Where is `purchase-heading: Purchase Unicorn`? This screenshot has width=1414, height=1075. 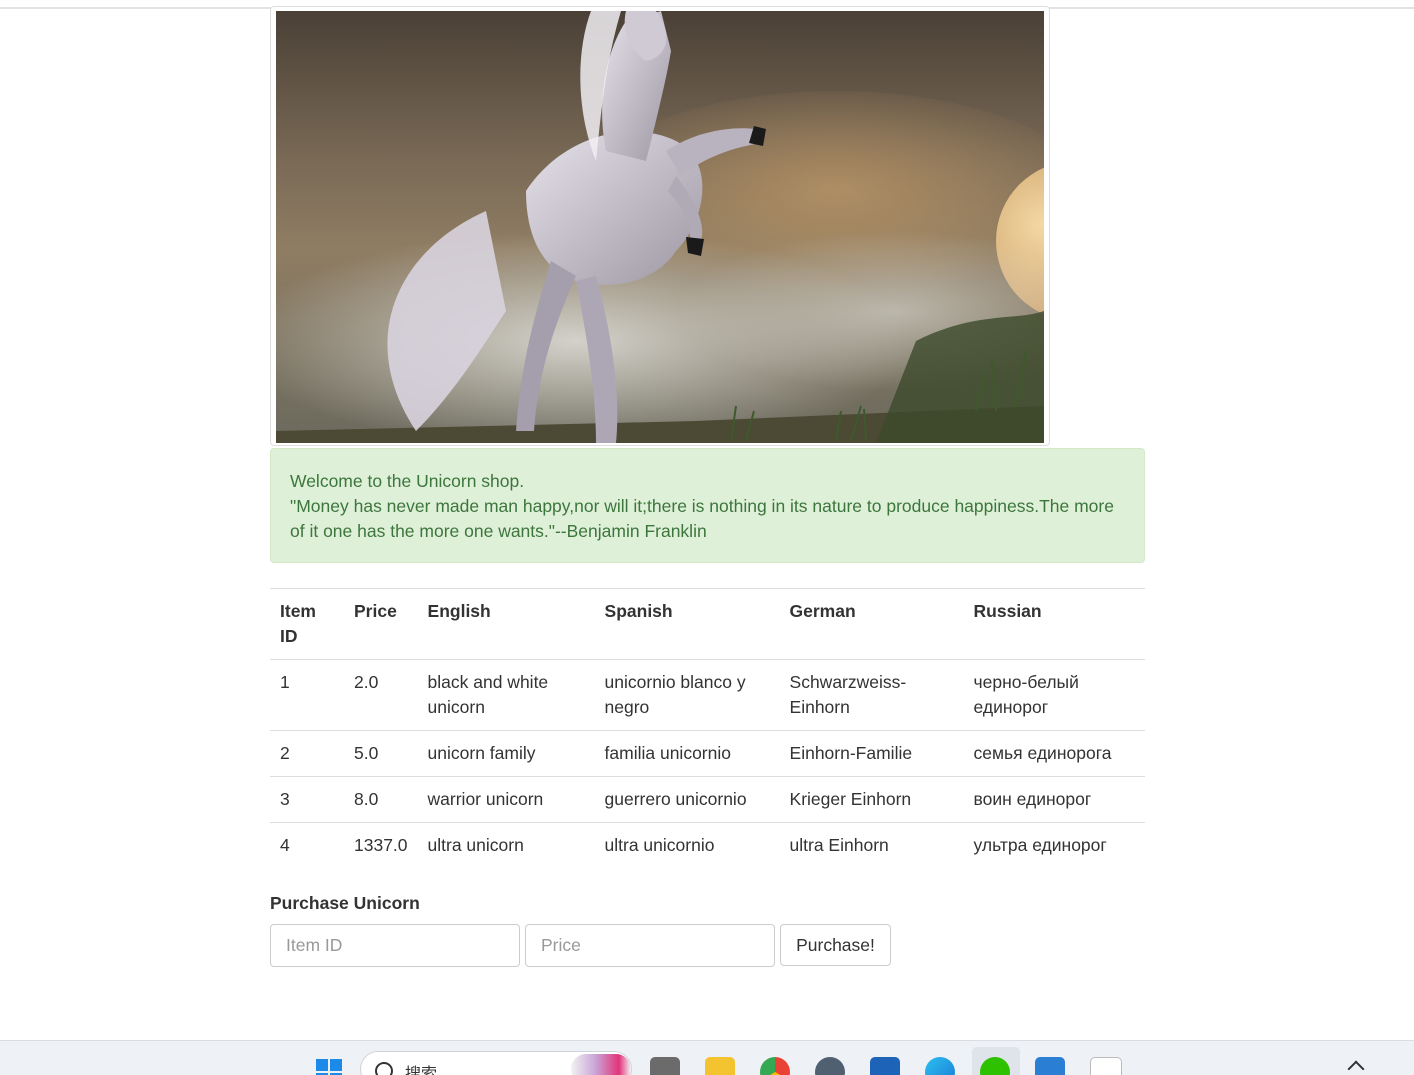
purchase-heading: Purchase Unicorn is located at coordinates (345, 903).